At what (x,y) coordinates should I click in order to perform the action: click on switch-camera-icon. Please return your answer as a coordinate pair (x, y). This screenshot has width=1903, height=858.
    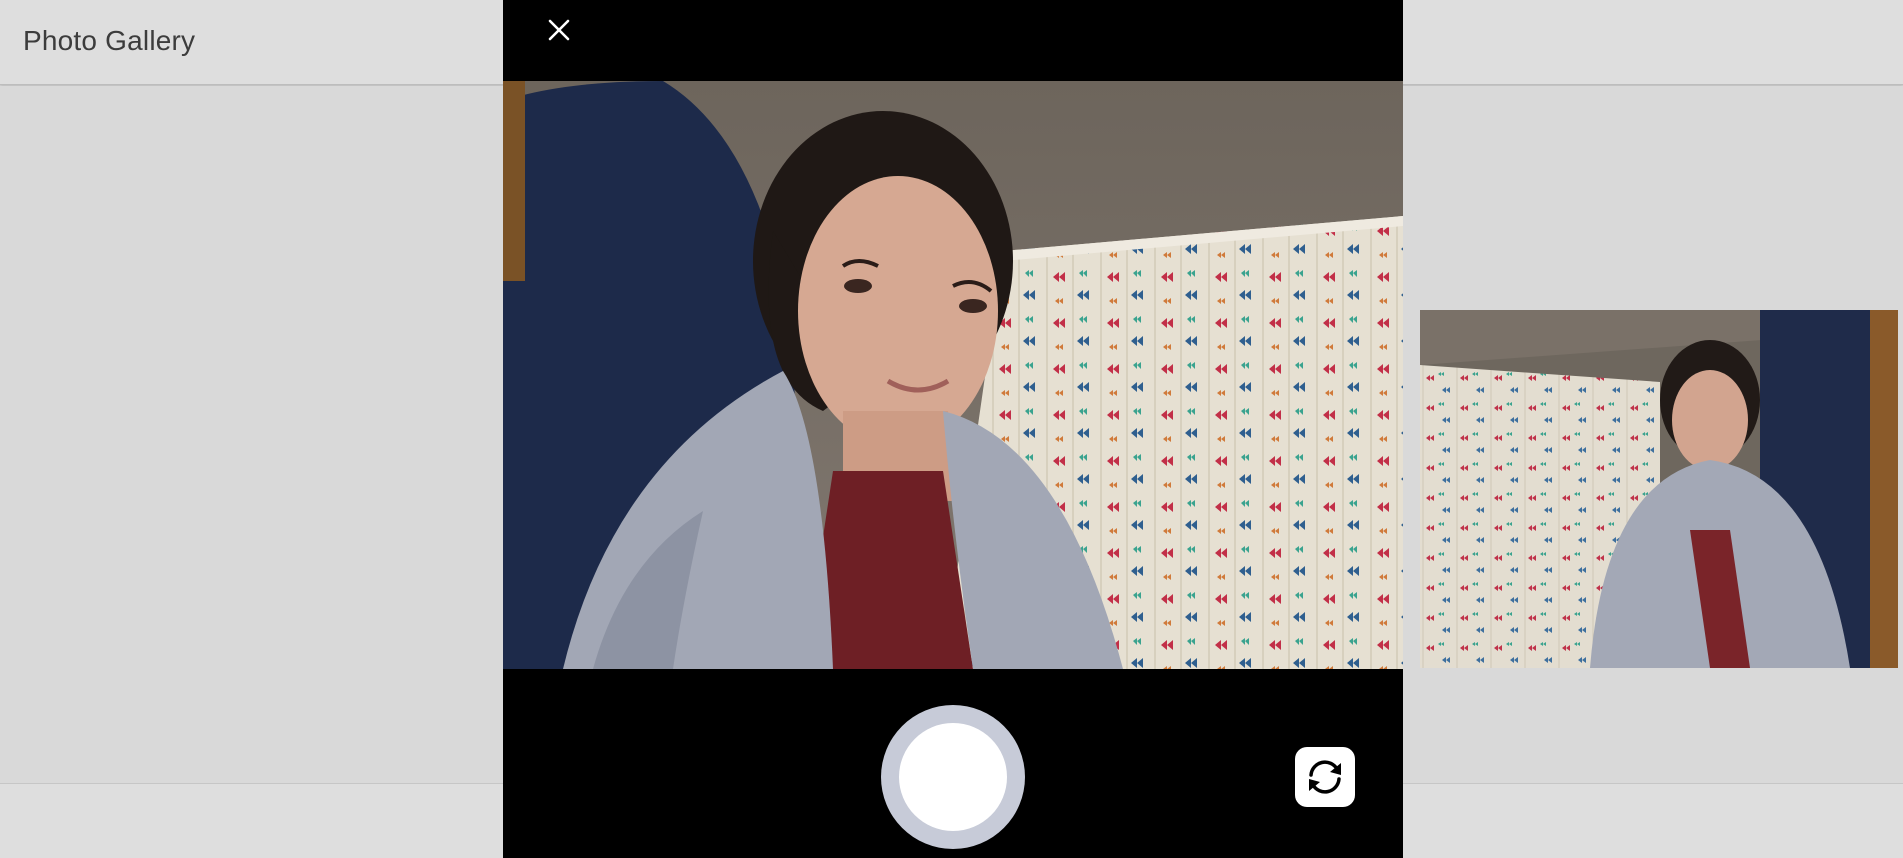
    Looking at the image, I should click on (1325, 777).